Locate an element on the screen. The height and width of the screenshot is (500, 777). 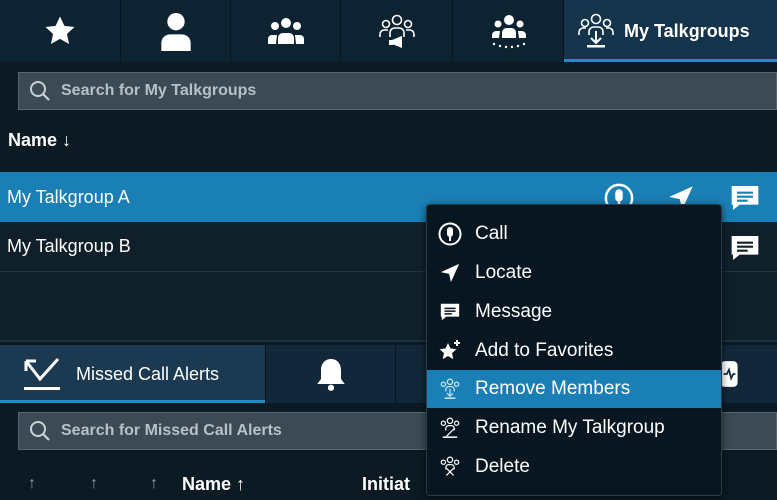
top-tab-bar: My Talkgroups is located at coordinates (388, 31).